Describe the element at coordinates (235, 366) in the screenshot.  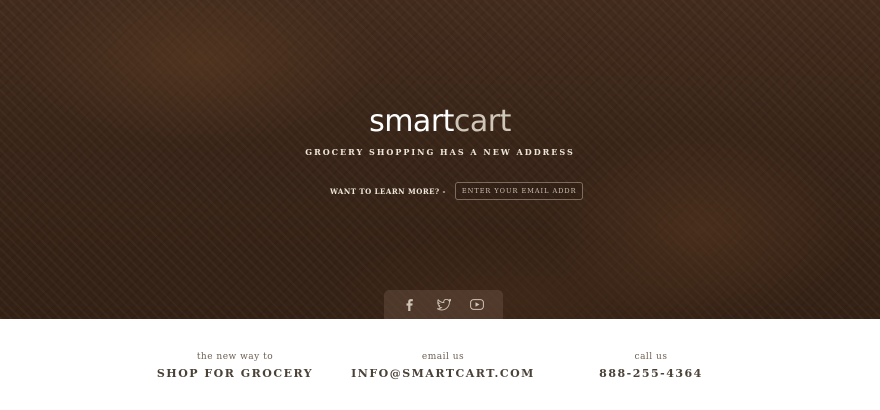
I see `footer-shop-column: the new way to SHOP FOR GROCERY` at that location.